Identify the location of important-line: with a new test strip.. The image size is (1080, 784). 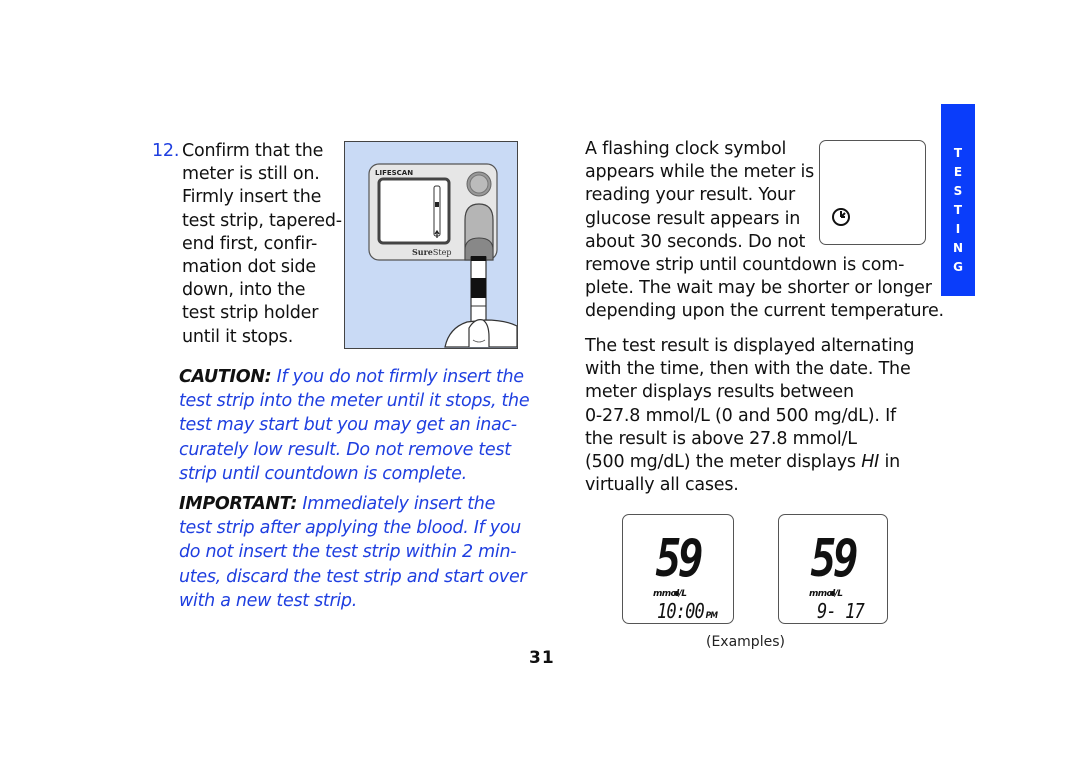
(268, 600).